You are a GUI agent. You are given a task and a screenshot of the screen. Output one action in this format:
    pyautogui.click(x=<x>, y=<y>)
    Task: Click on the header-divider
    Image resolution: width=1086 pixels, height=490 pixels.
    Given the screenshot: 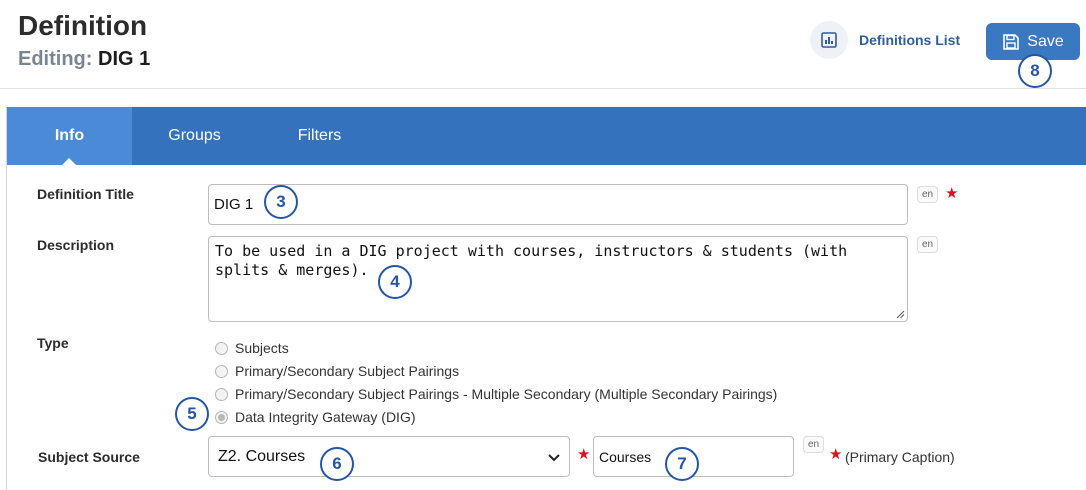 What is the action you would take?
    pyautogui.click(x=543, y=88)
    